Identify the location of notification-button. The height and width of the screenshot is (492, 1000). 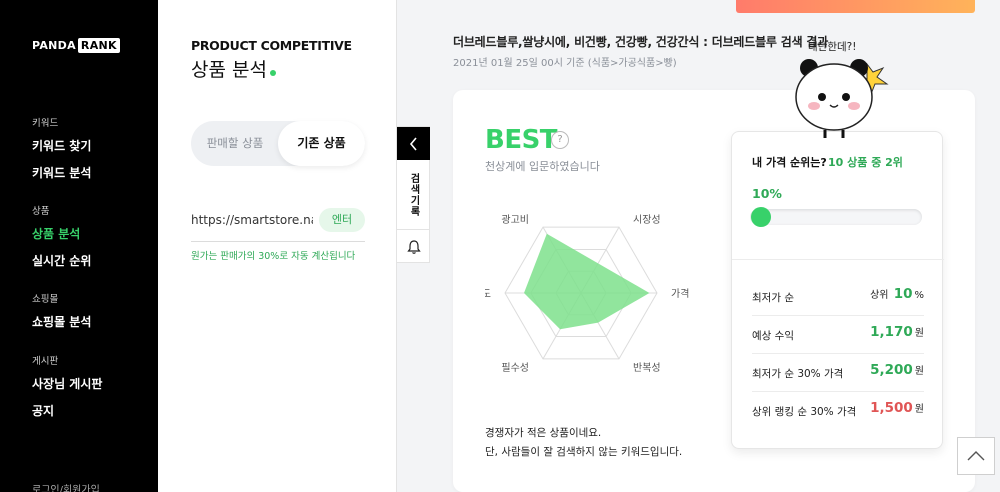
(413, 247).